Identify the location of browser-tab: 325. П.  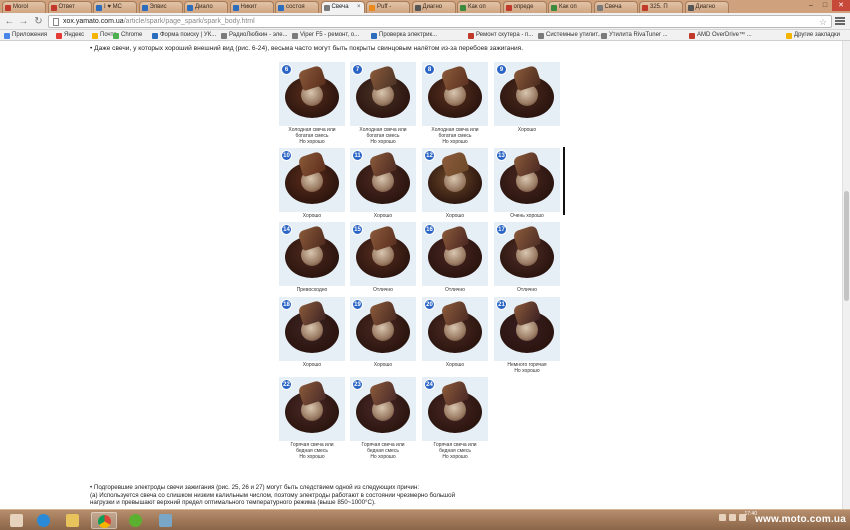
(661, 7).